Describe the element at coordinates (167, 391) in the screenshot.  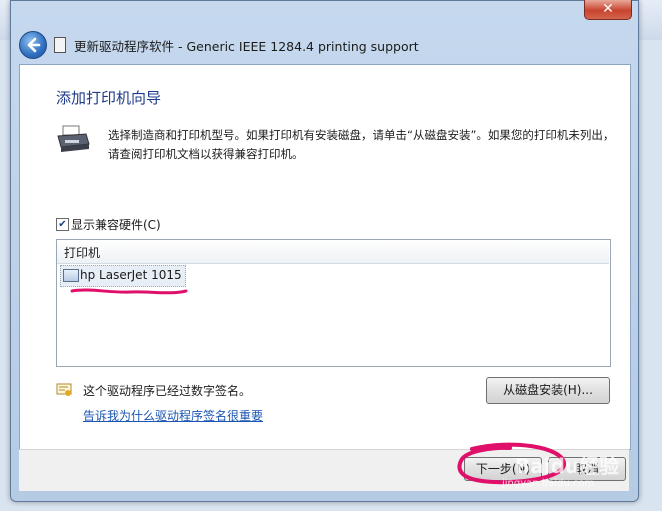
I see `signature-status-text: 这个驱动程序已经过数字签名。` at that location.